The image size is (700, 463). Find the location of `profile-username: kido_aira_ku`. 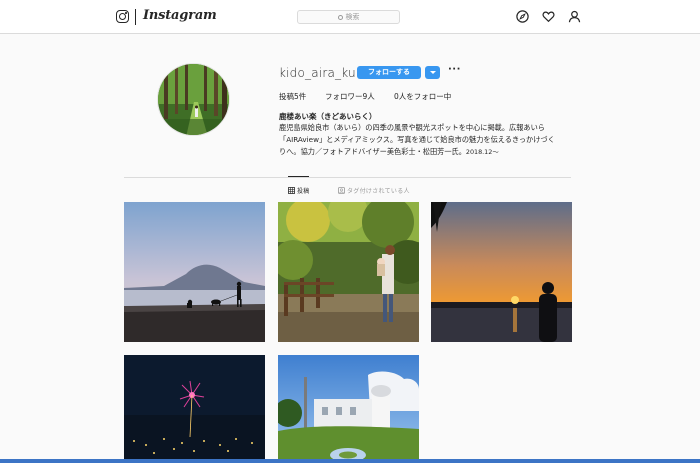

profile-username: kido_aira_ku is located at coordinates (317, 73).